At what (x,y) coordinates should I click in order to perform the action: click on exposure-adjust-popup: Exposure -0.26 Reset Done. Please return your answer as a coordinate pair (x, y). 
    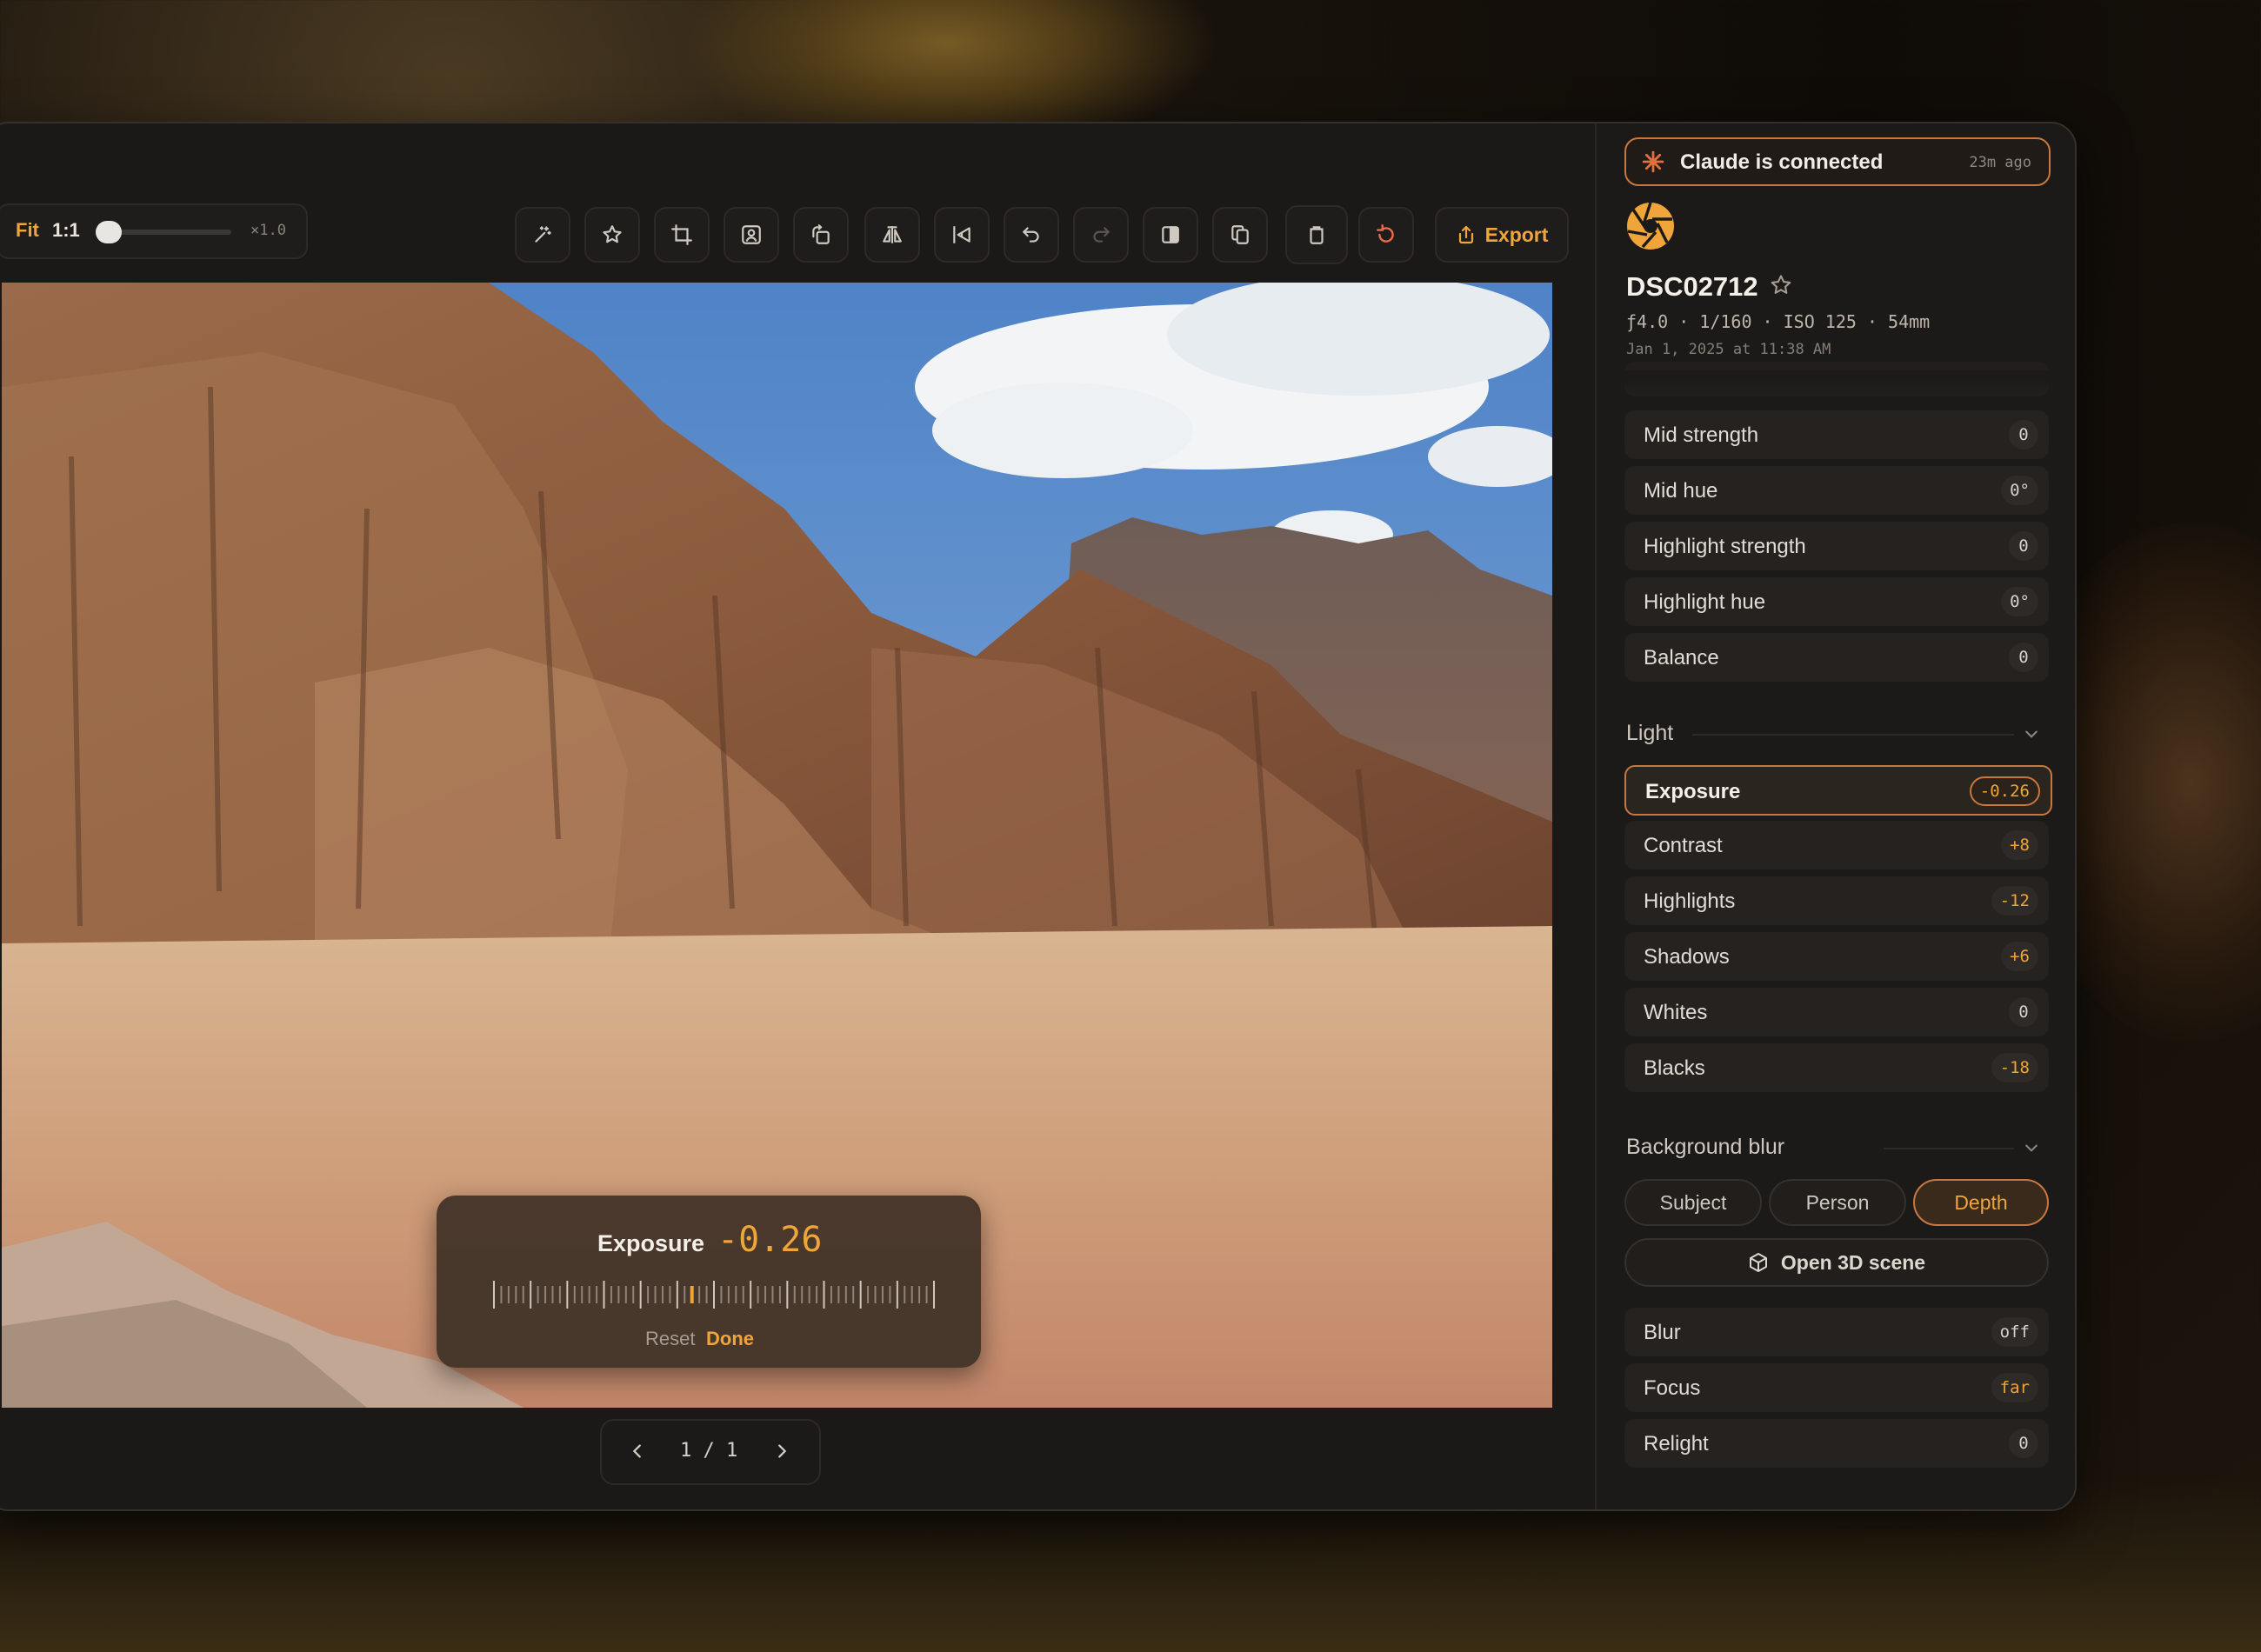
    Looking at the image, I should click on (709, 1282).